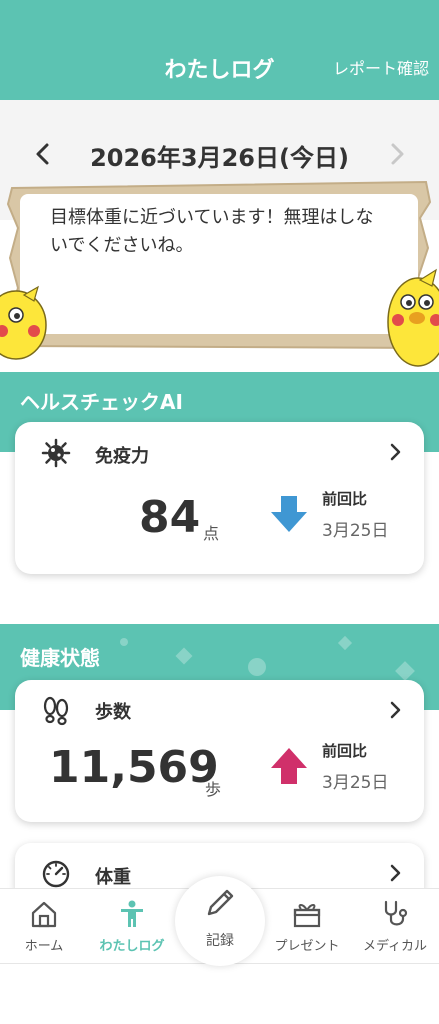 This screenshot has width=439, height=1024. Describe the element at coordinates (56, 453) in the screenshot. I see `virus-icon` at that location.